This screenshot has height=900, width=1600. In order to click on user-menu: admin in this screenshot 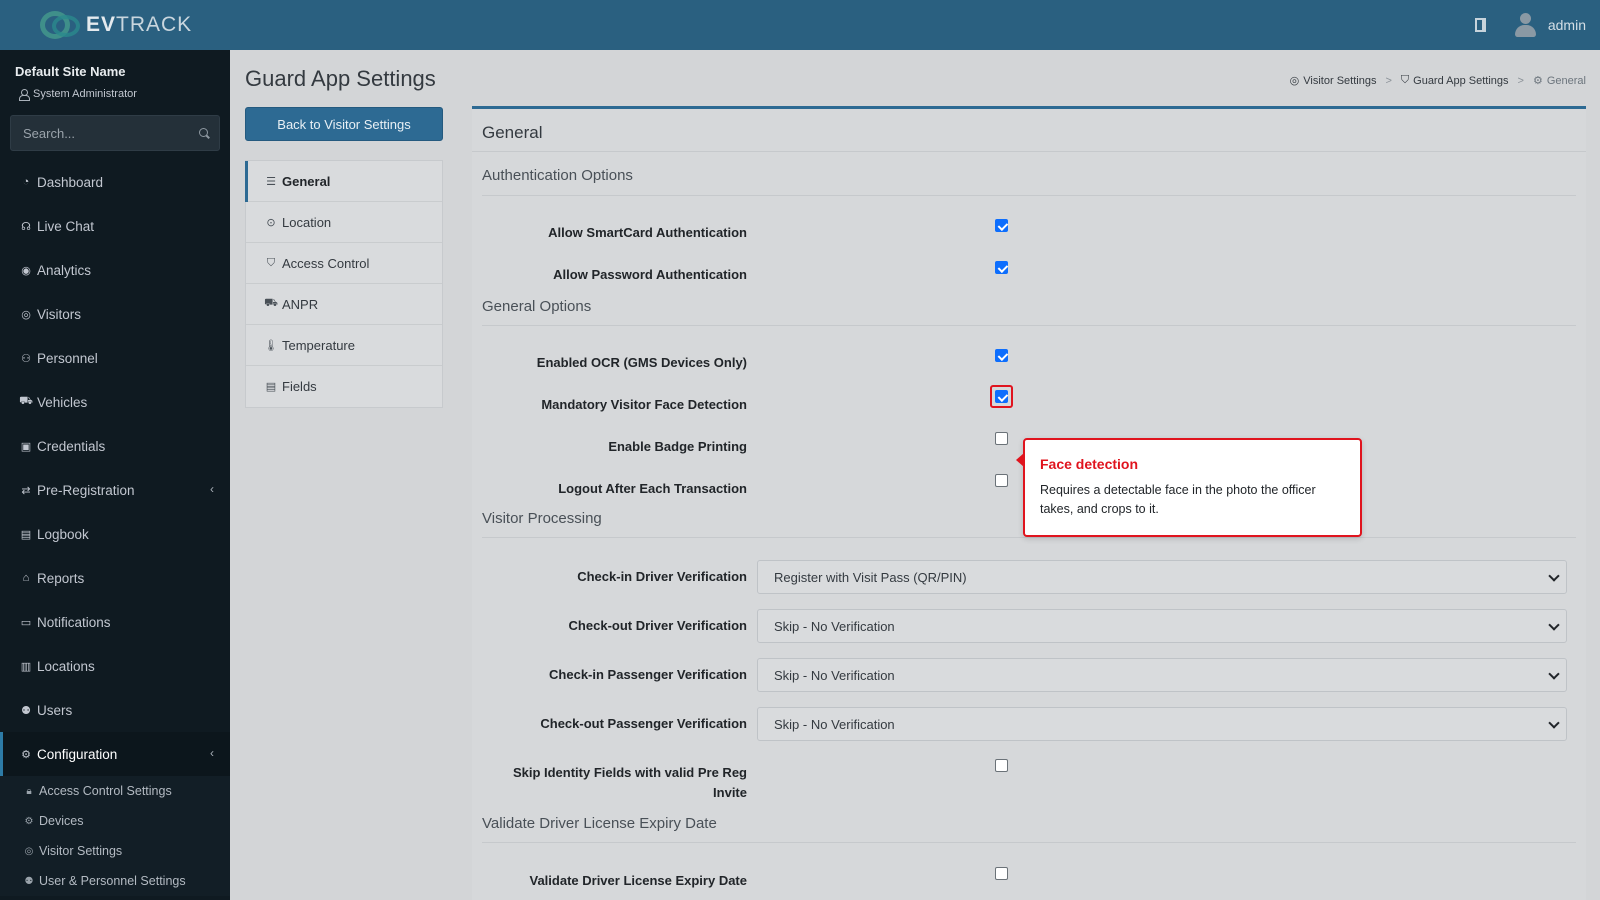, I will do `click(1549, 25)`.